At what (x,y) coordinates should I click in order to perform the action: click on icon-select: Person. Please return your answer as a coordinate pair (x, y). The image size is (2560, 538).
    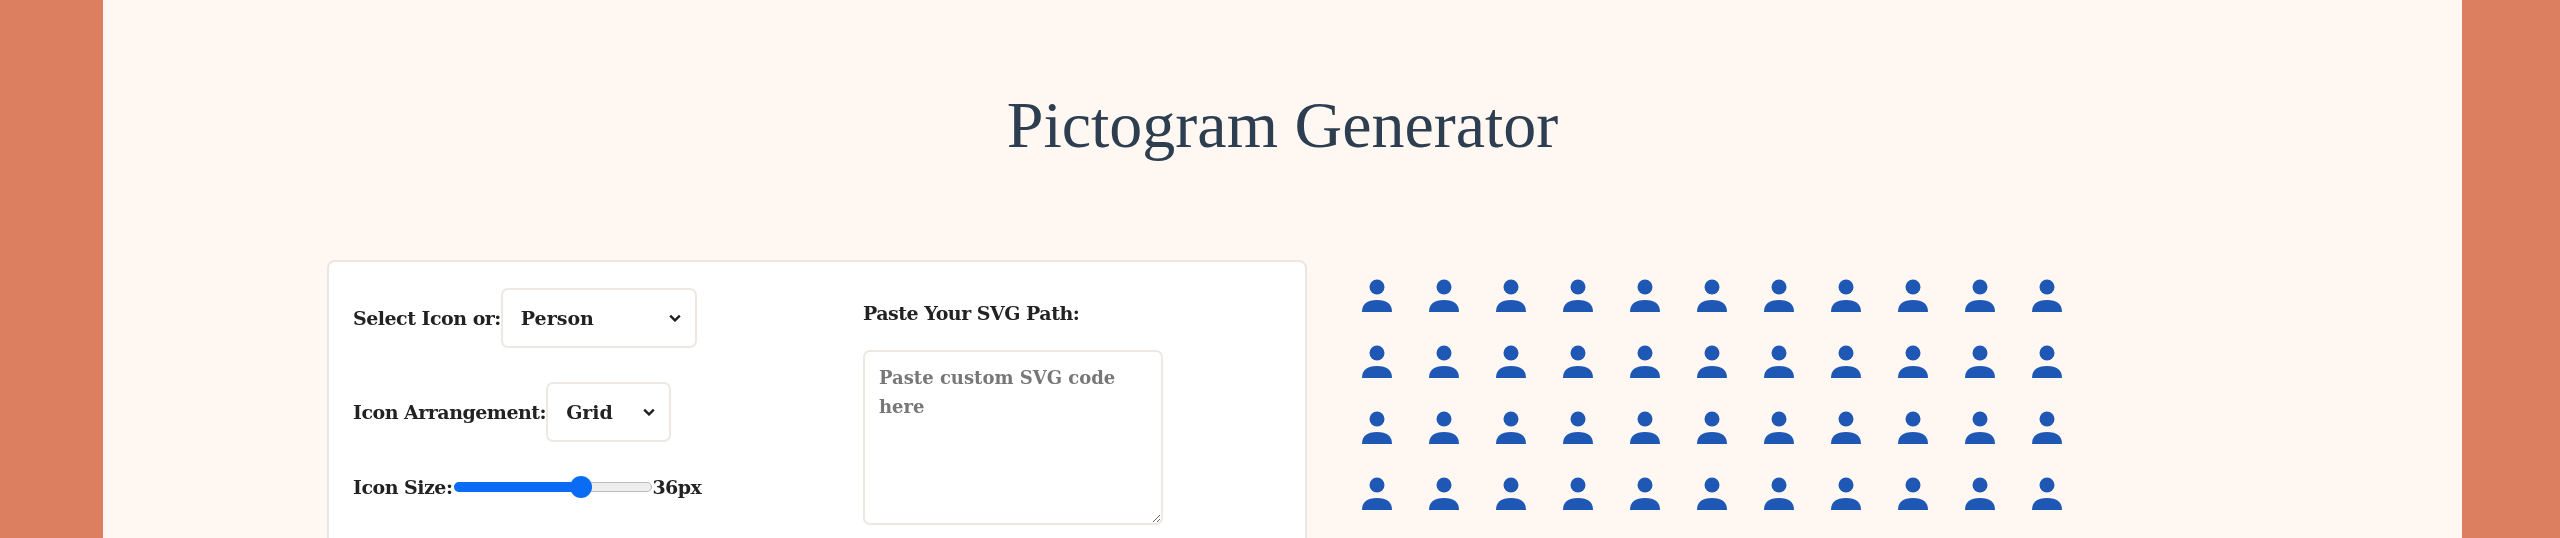
    Looking at the image, I should click on (598, 317).